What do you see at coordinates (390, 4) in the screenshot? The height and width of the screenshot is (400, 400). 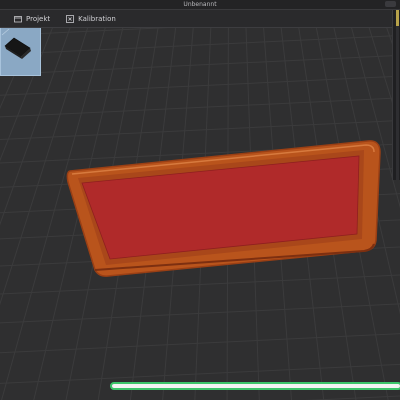 I see `window-control-button` at bounding box center [390, 4].